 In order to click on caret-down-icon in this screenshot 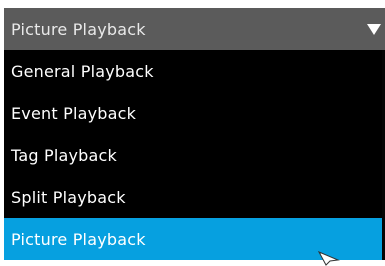, I will do `click(374, 29)`.